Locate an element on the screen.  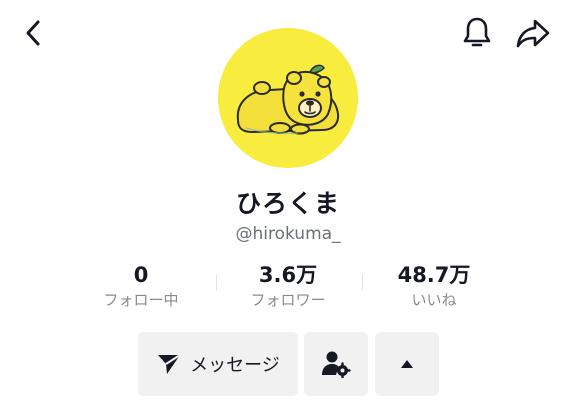
stat-likes: 48.7万 いいね is located at coordinates (434, 286).